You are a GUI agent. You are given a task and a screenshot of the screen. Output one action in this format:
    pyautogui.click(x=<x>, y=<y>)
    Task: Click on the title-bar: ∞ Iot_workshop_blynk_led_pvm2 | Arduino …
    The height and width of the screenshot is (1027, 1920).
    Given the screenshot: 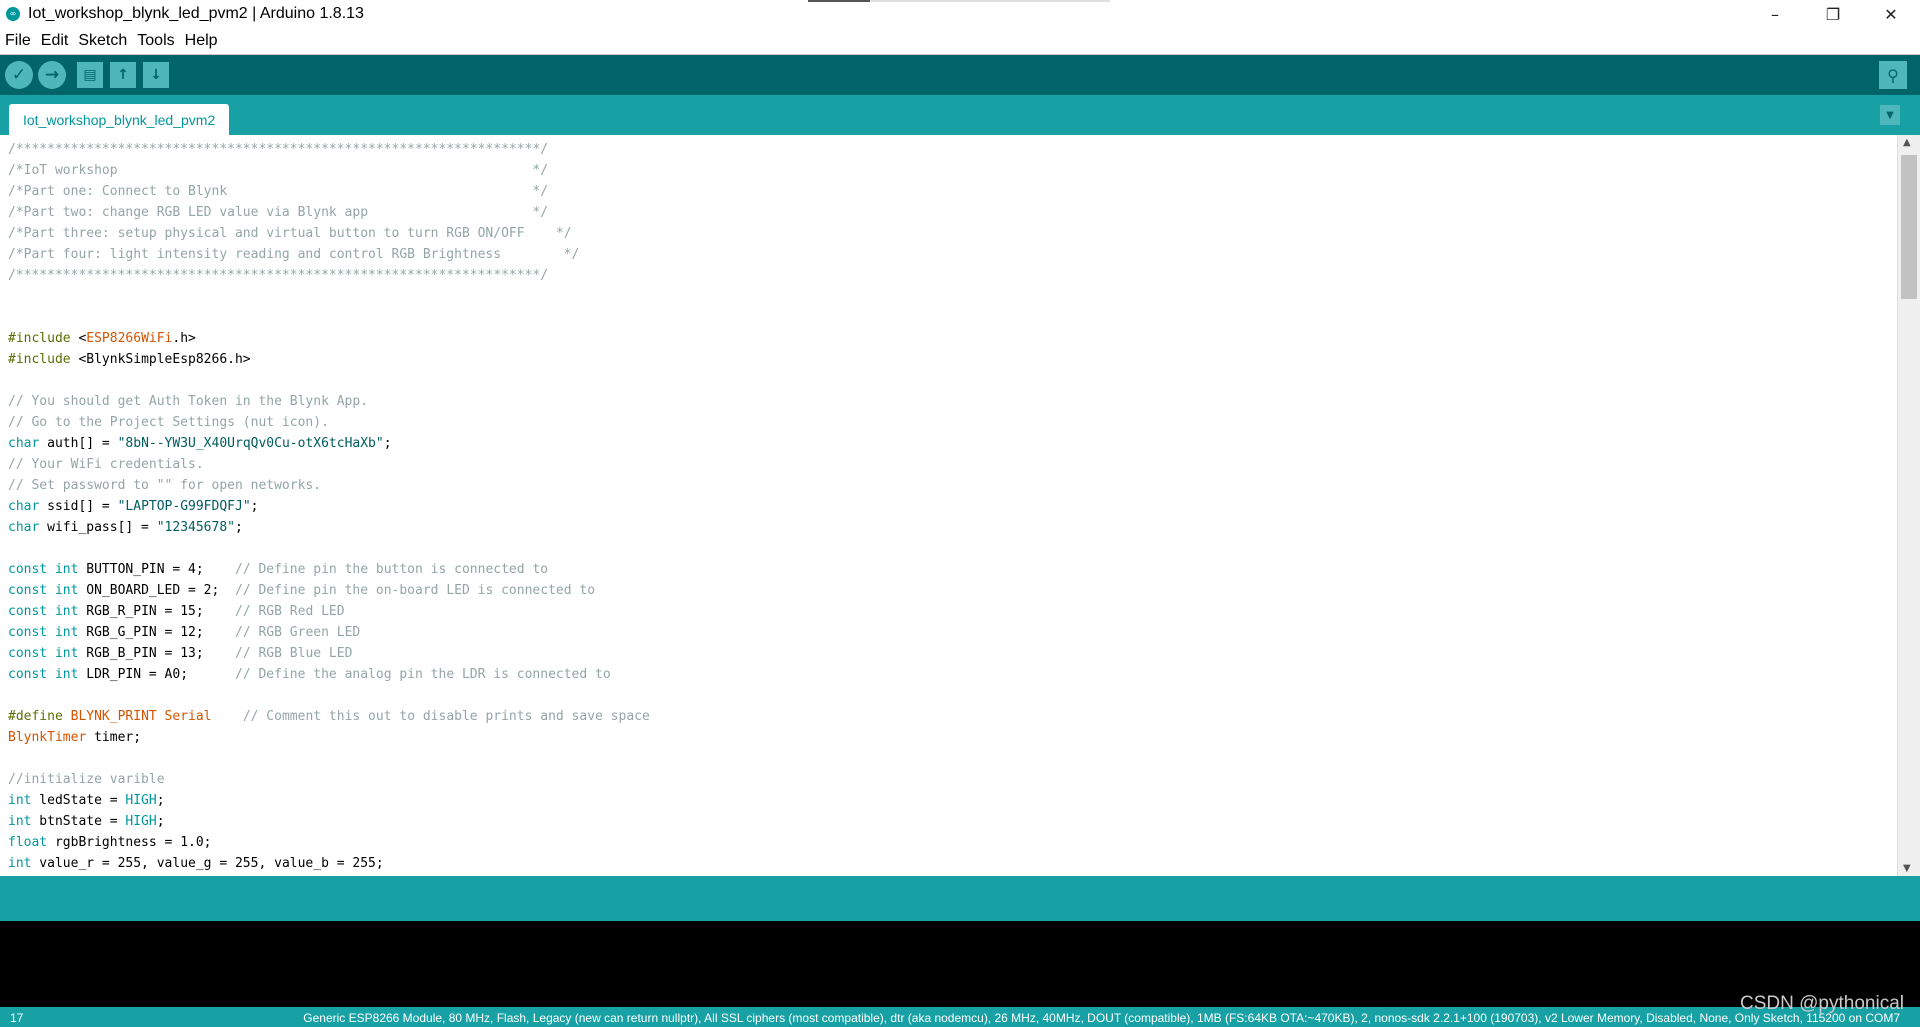 What is the action you would take?
    pyautogui.click(x=960, y=14)
    